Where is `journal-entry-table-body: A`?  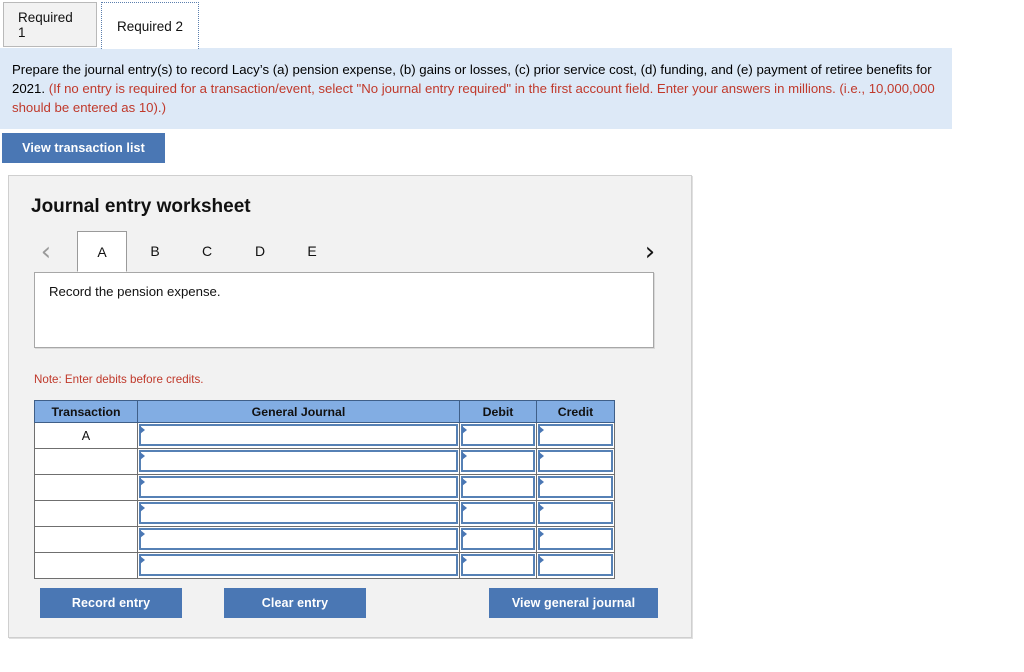
journal-entry-table-body: A is located at coordinates (324, 500).